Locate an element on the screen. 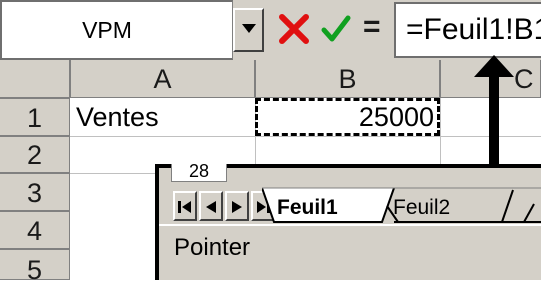 The image size is (541, 290). row-header-3: 3 is located at coordinates (35, 192).